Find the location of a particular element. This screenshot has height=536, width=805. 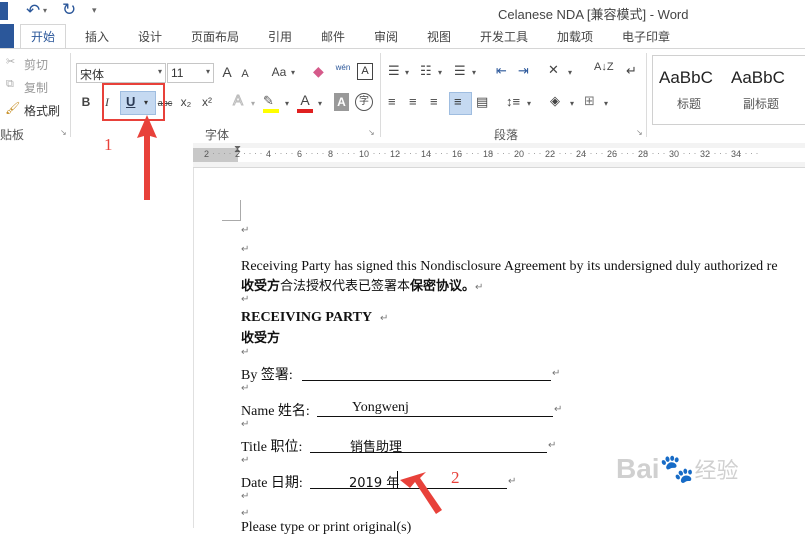

agreement-text-cn: 合法授权代表已签署本 is located at coordinates (345, 286).